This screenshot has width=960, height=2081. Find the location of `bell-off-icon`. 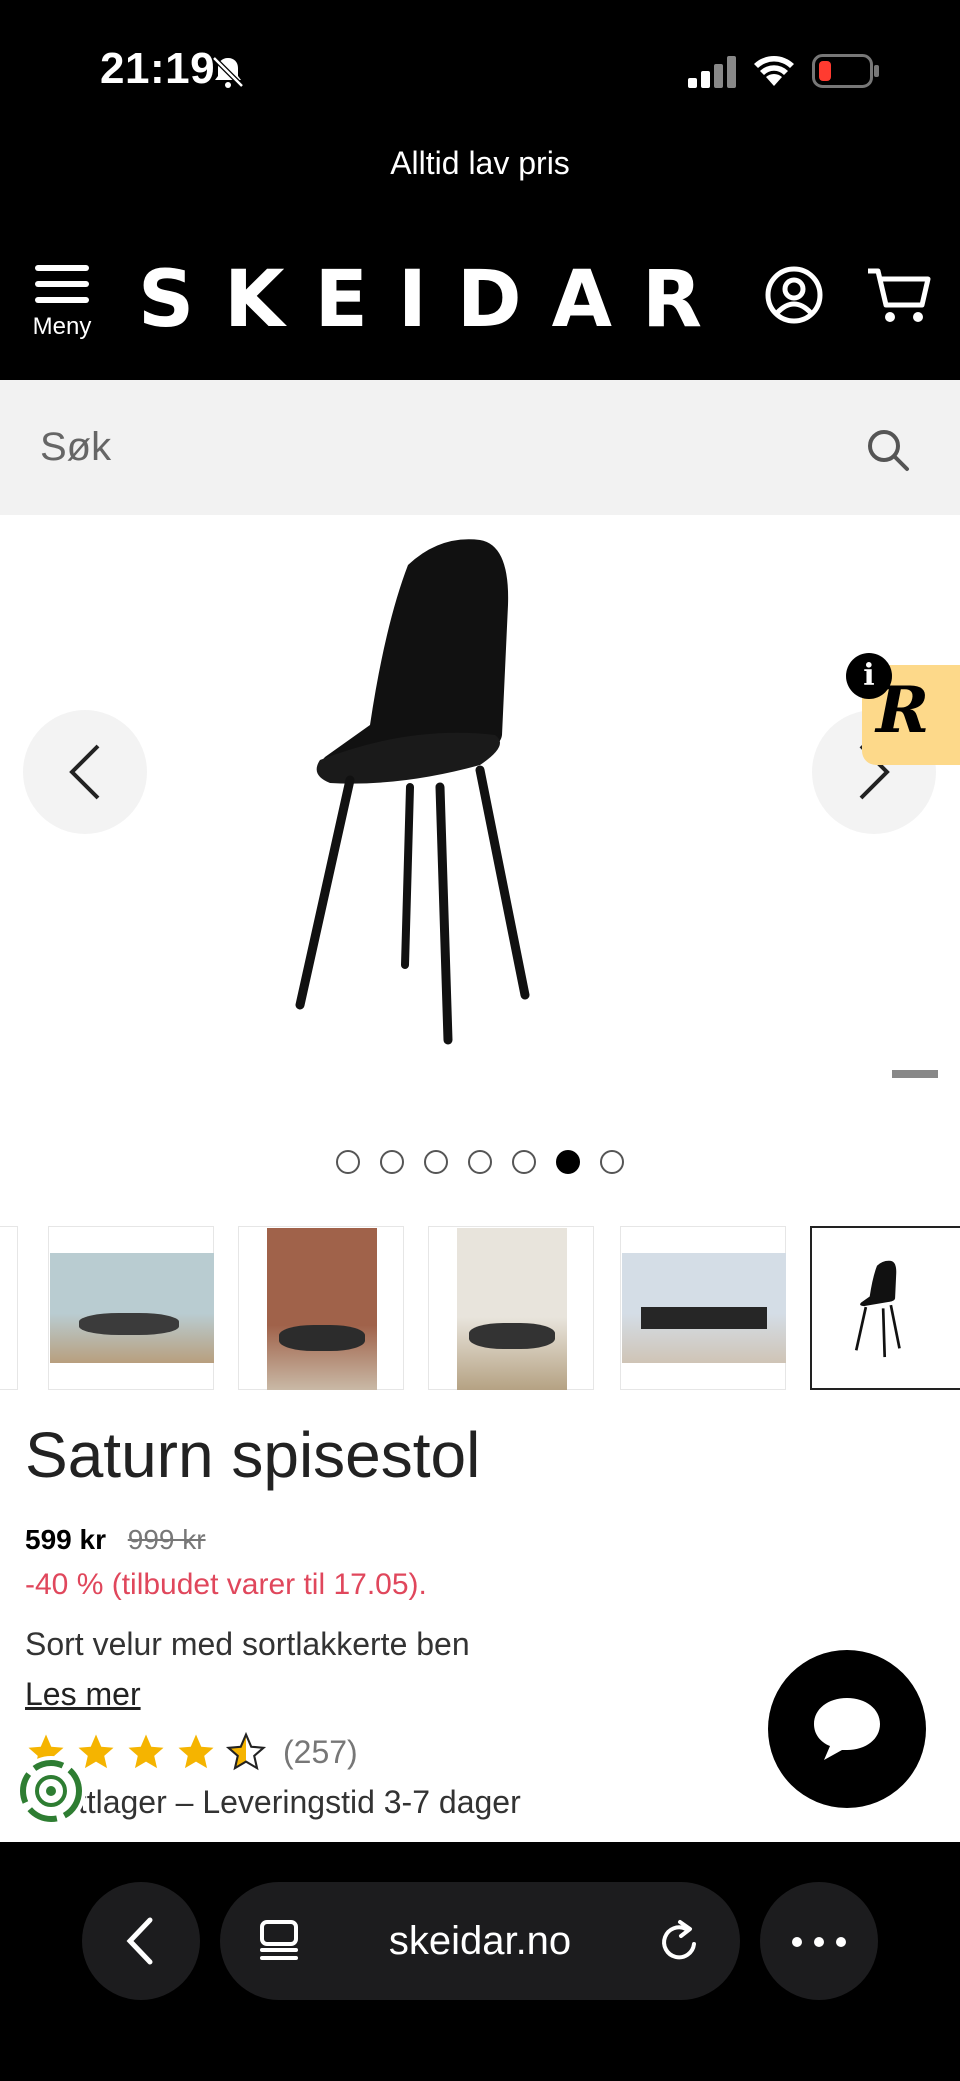

bell-off-icon is located at coordinates (228, 72).